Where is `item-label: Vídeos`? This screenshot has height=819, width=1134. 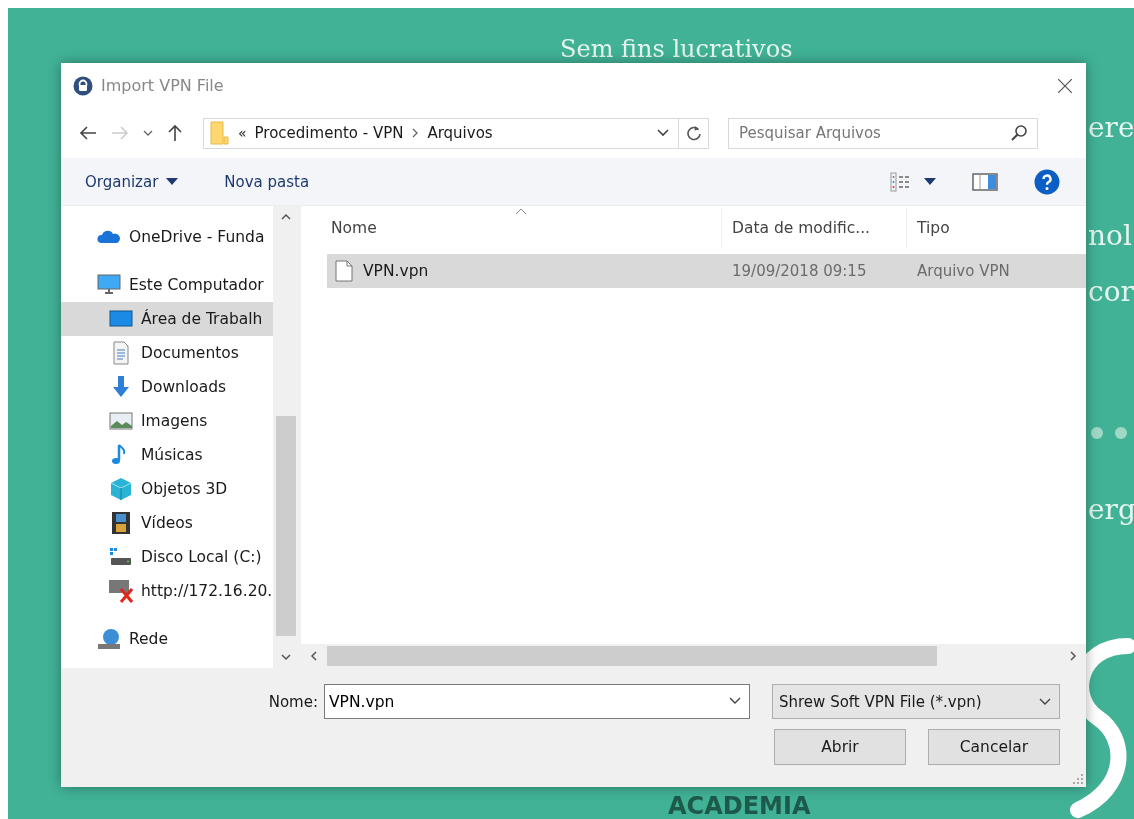
item-label: Vídeos is located at coordinates (167, 523).